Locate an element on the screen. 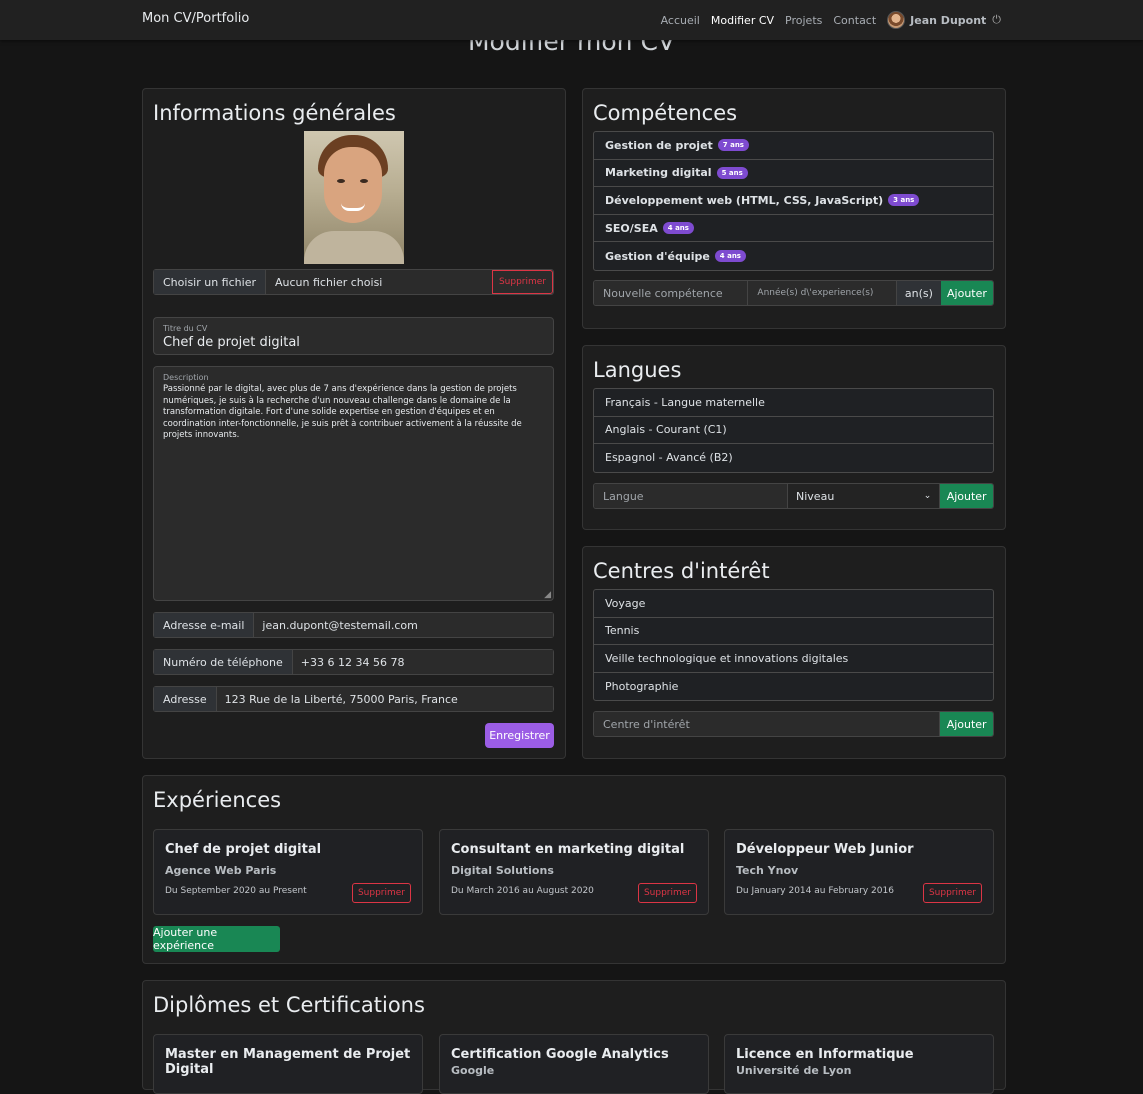  experience-company: Tech Ynov is located at coordinates (767, 870).